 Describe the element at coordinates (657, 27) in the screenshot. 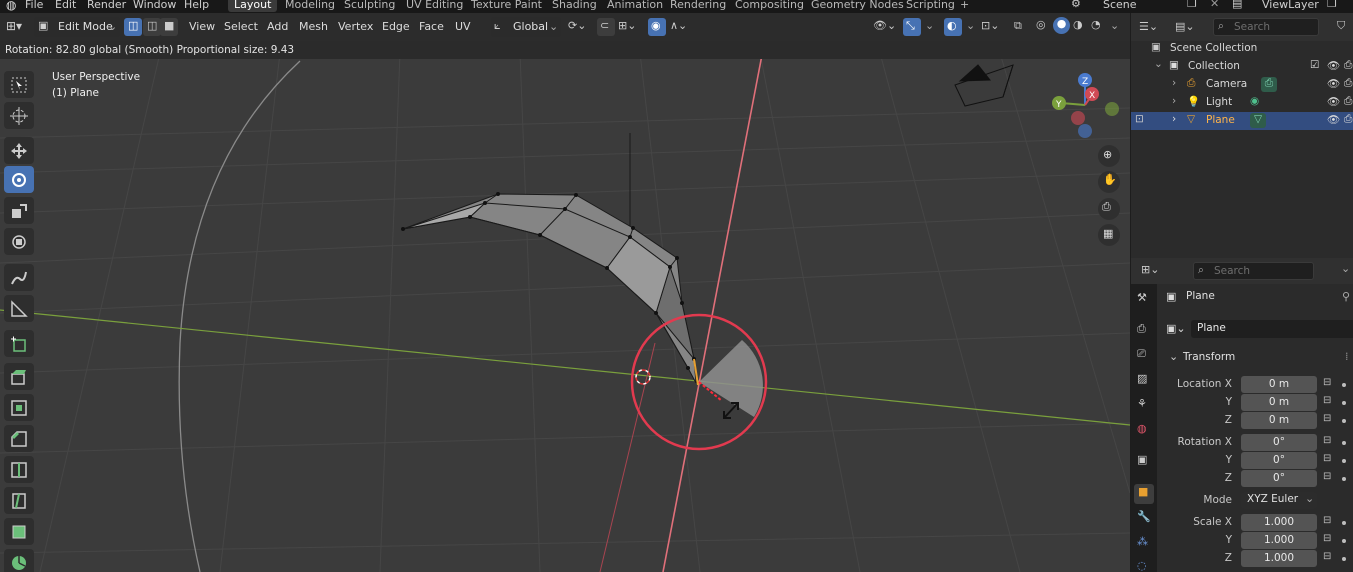

I see `proportional-edit-toggle: ◉` at that location.